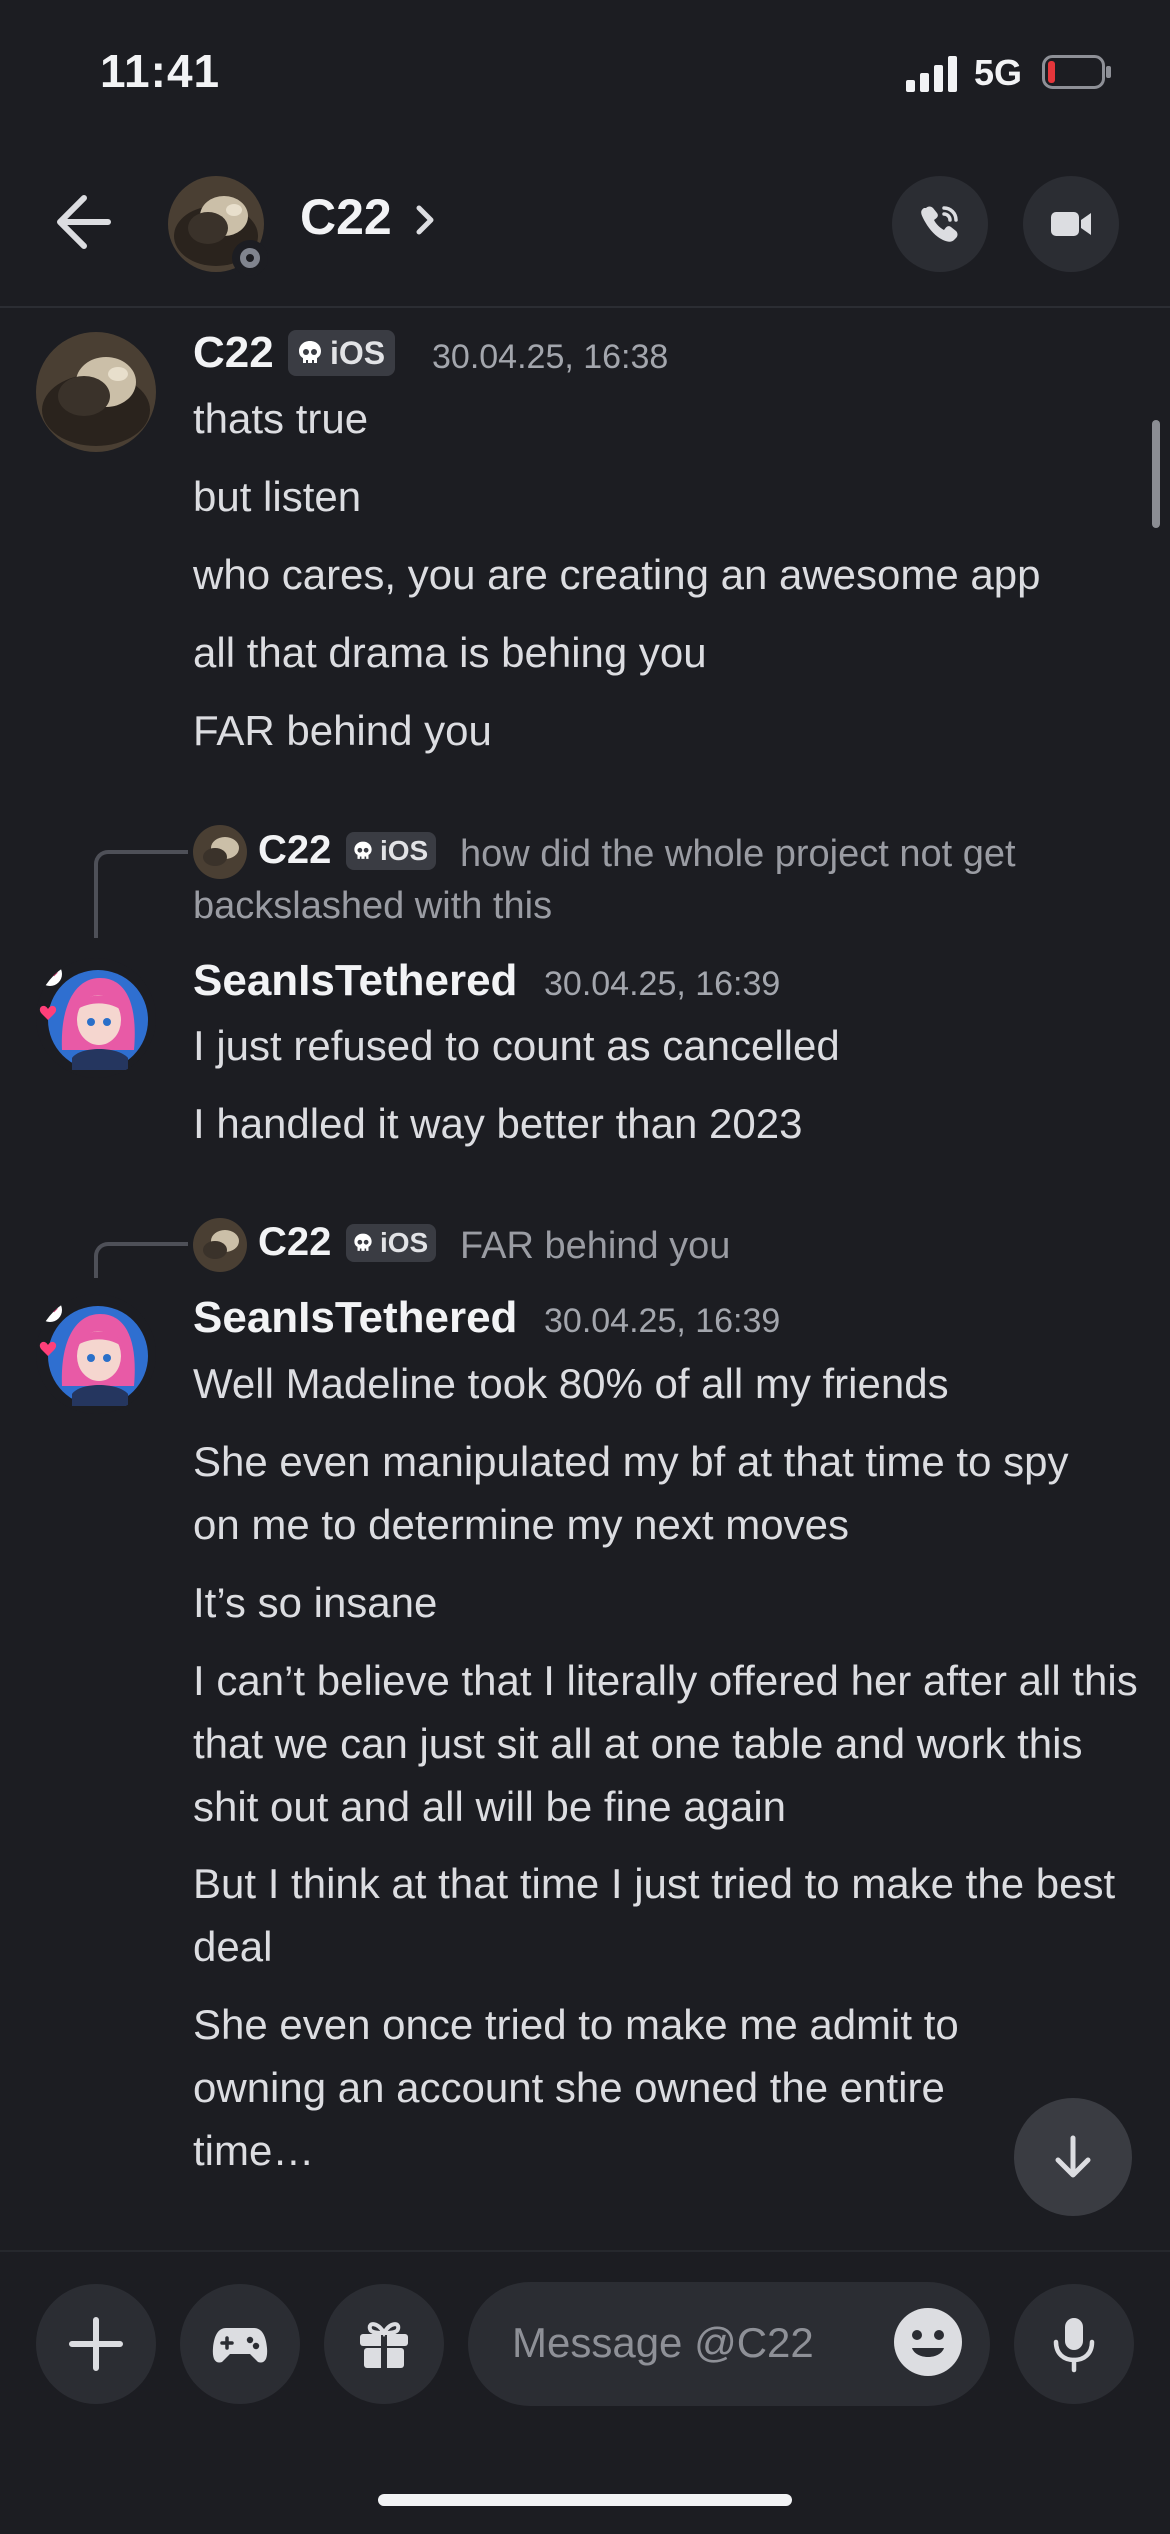  I want to click on message-text: FAR behind you, so click(665, 730).